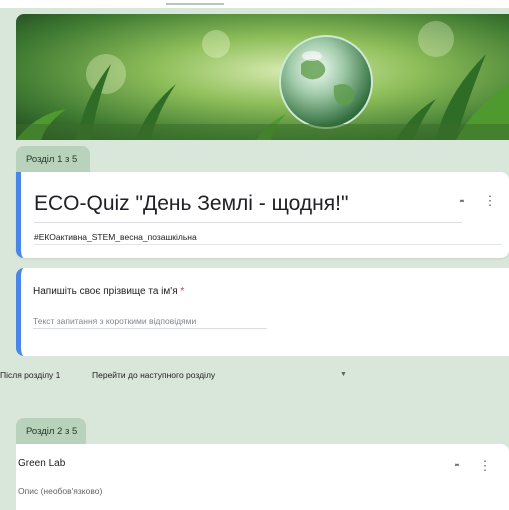  Describe the element at coordinates (248, 222) in the screenshot. I see `title-underline` at that location.